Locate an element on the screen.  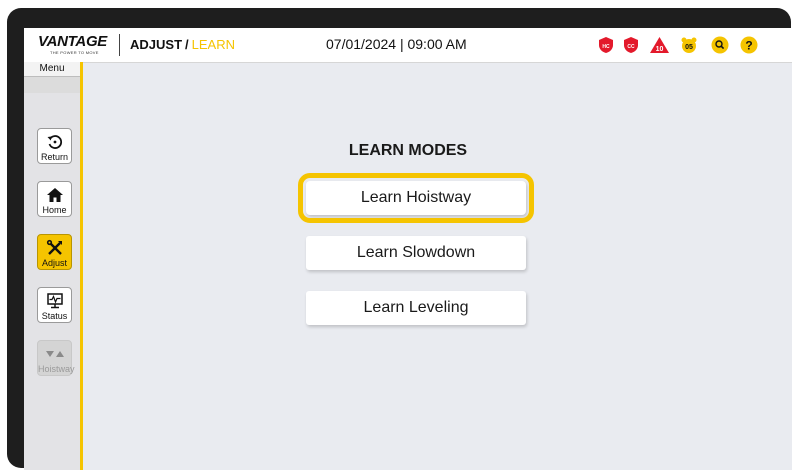
breadcrumb-parent: ADJUST is located at coordinates (156, 44).